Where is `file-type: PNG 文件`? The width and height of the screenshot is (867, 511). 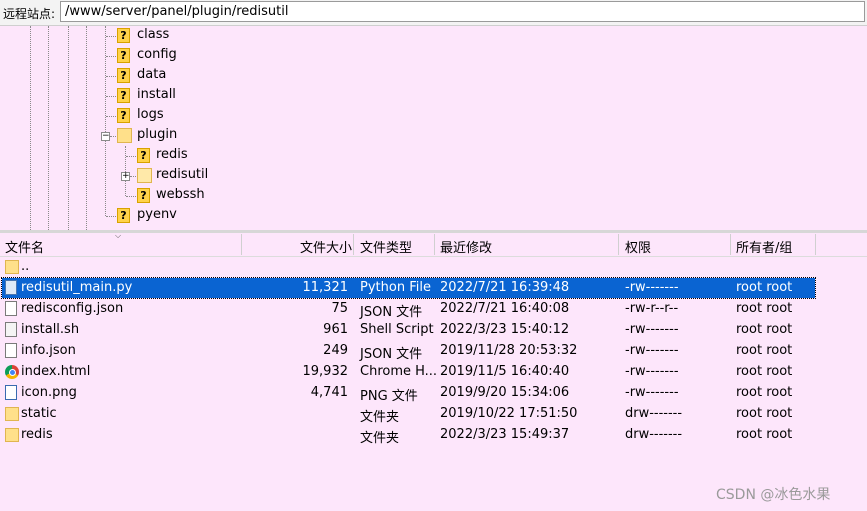 file-type: PNG 文件 is located at coordinates (389, 396).